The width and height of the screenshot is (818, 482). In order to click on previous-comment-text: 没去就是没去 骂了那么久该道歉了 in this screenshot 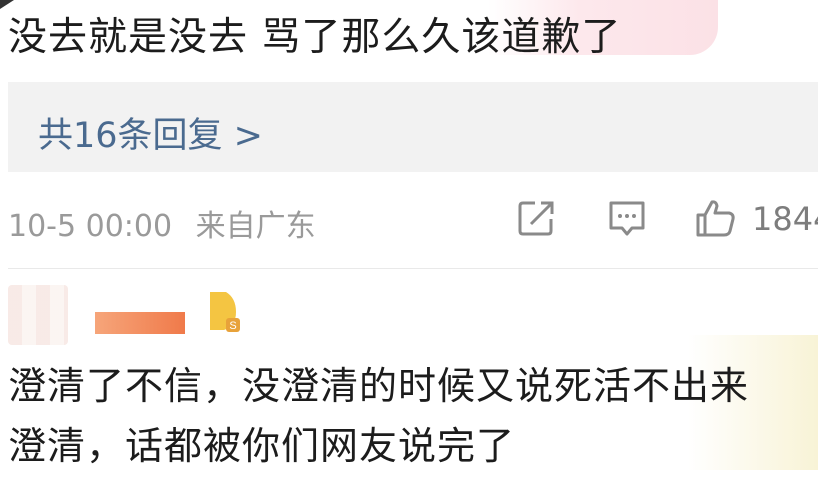, I will do `click(315, 37)`.